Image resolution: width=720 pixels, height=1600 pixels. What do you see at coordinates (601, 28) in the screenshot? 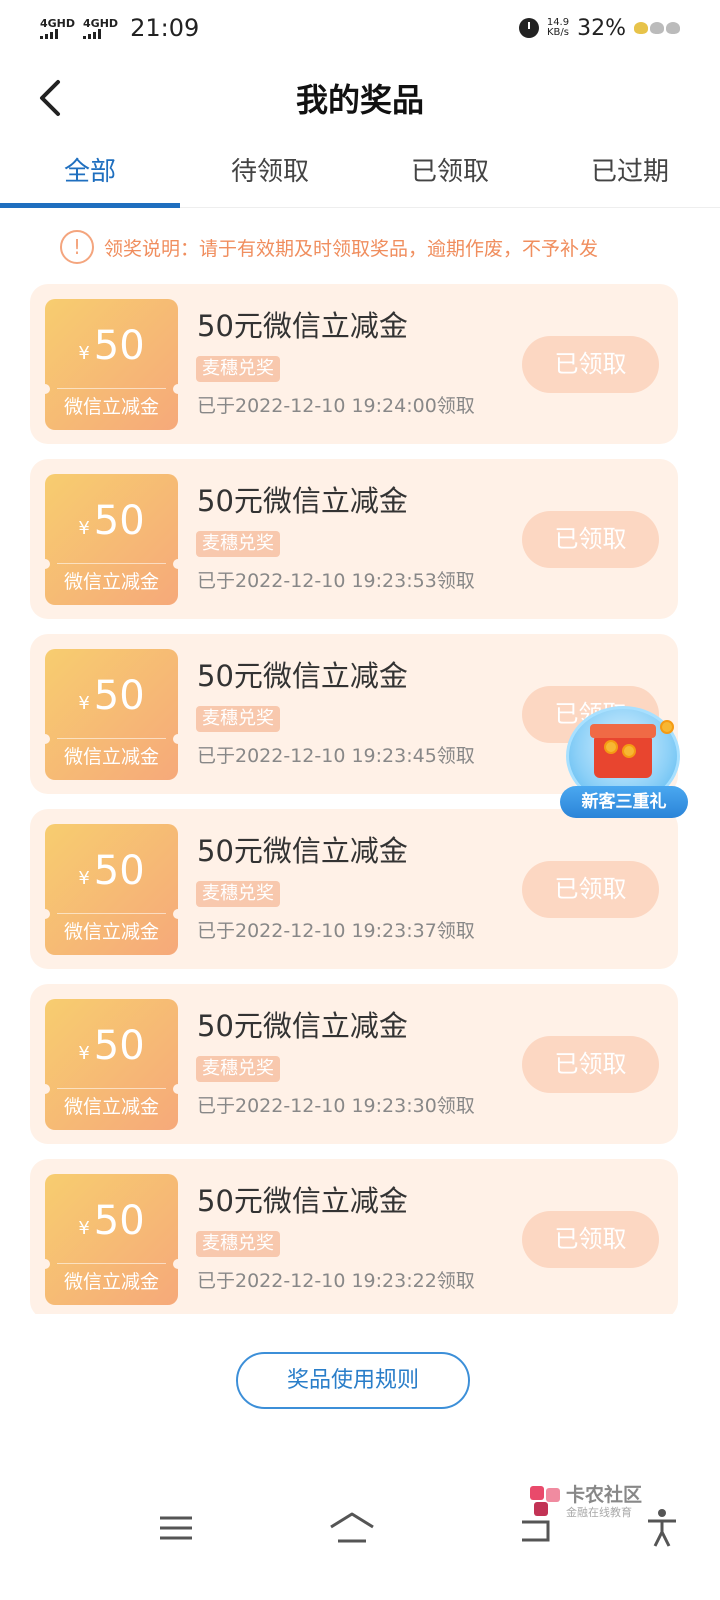
I see `battery-percent: 32%` at bounding box center [601, 28].